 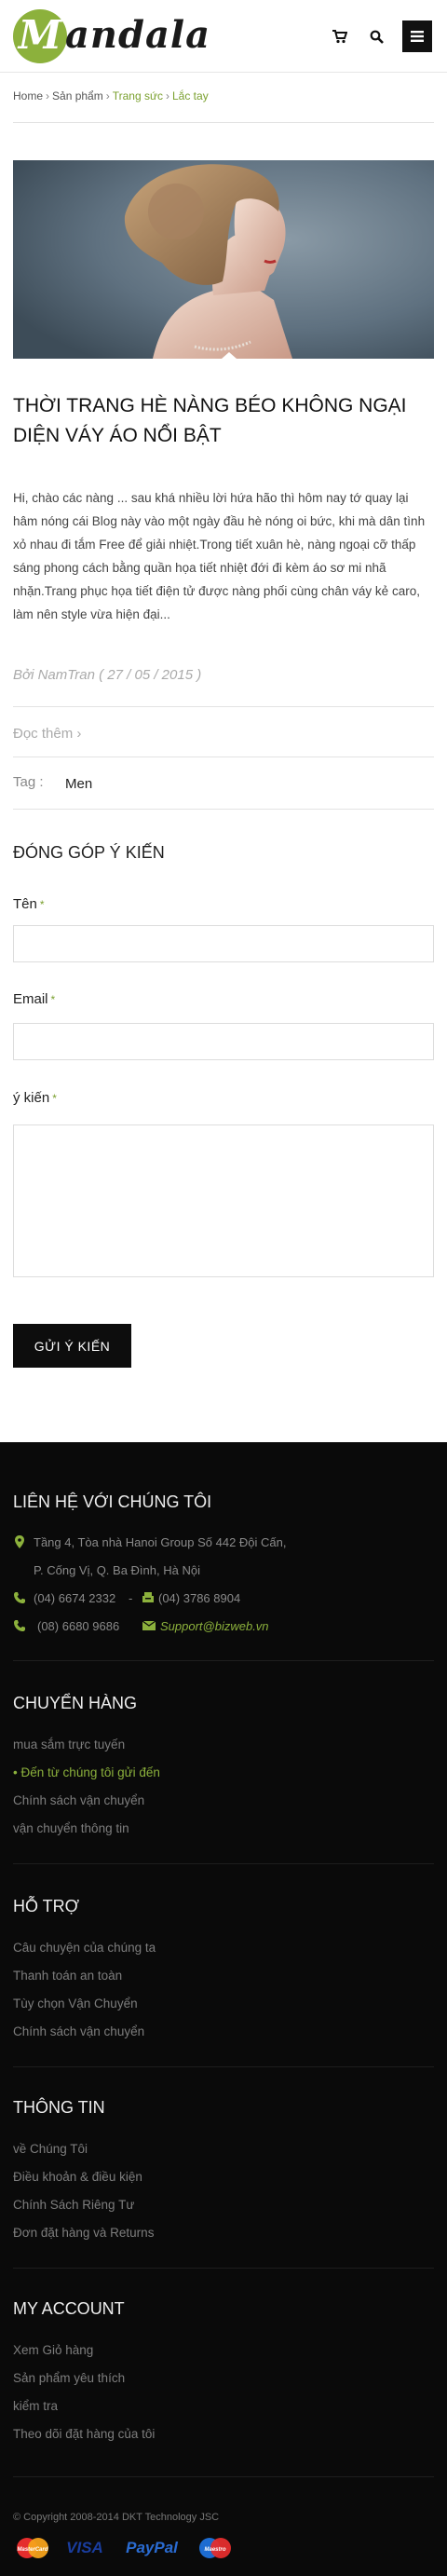 I want to click on breadcrumb-bracelet: Lắc tay, so click(x=190, y=95).